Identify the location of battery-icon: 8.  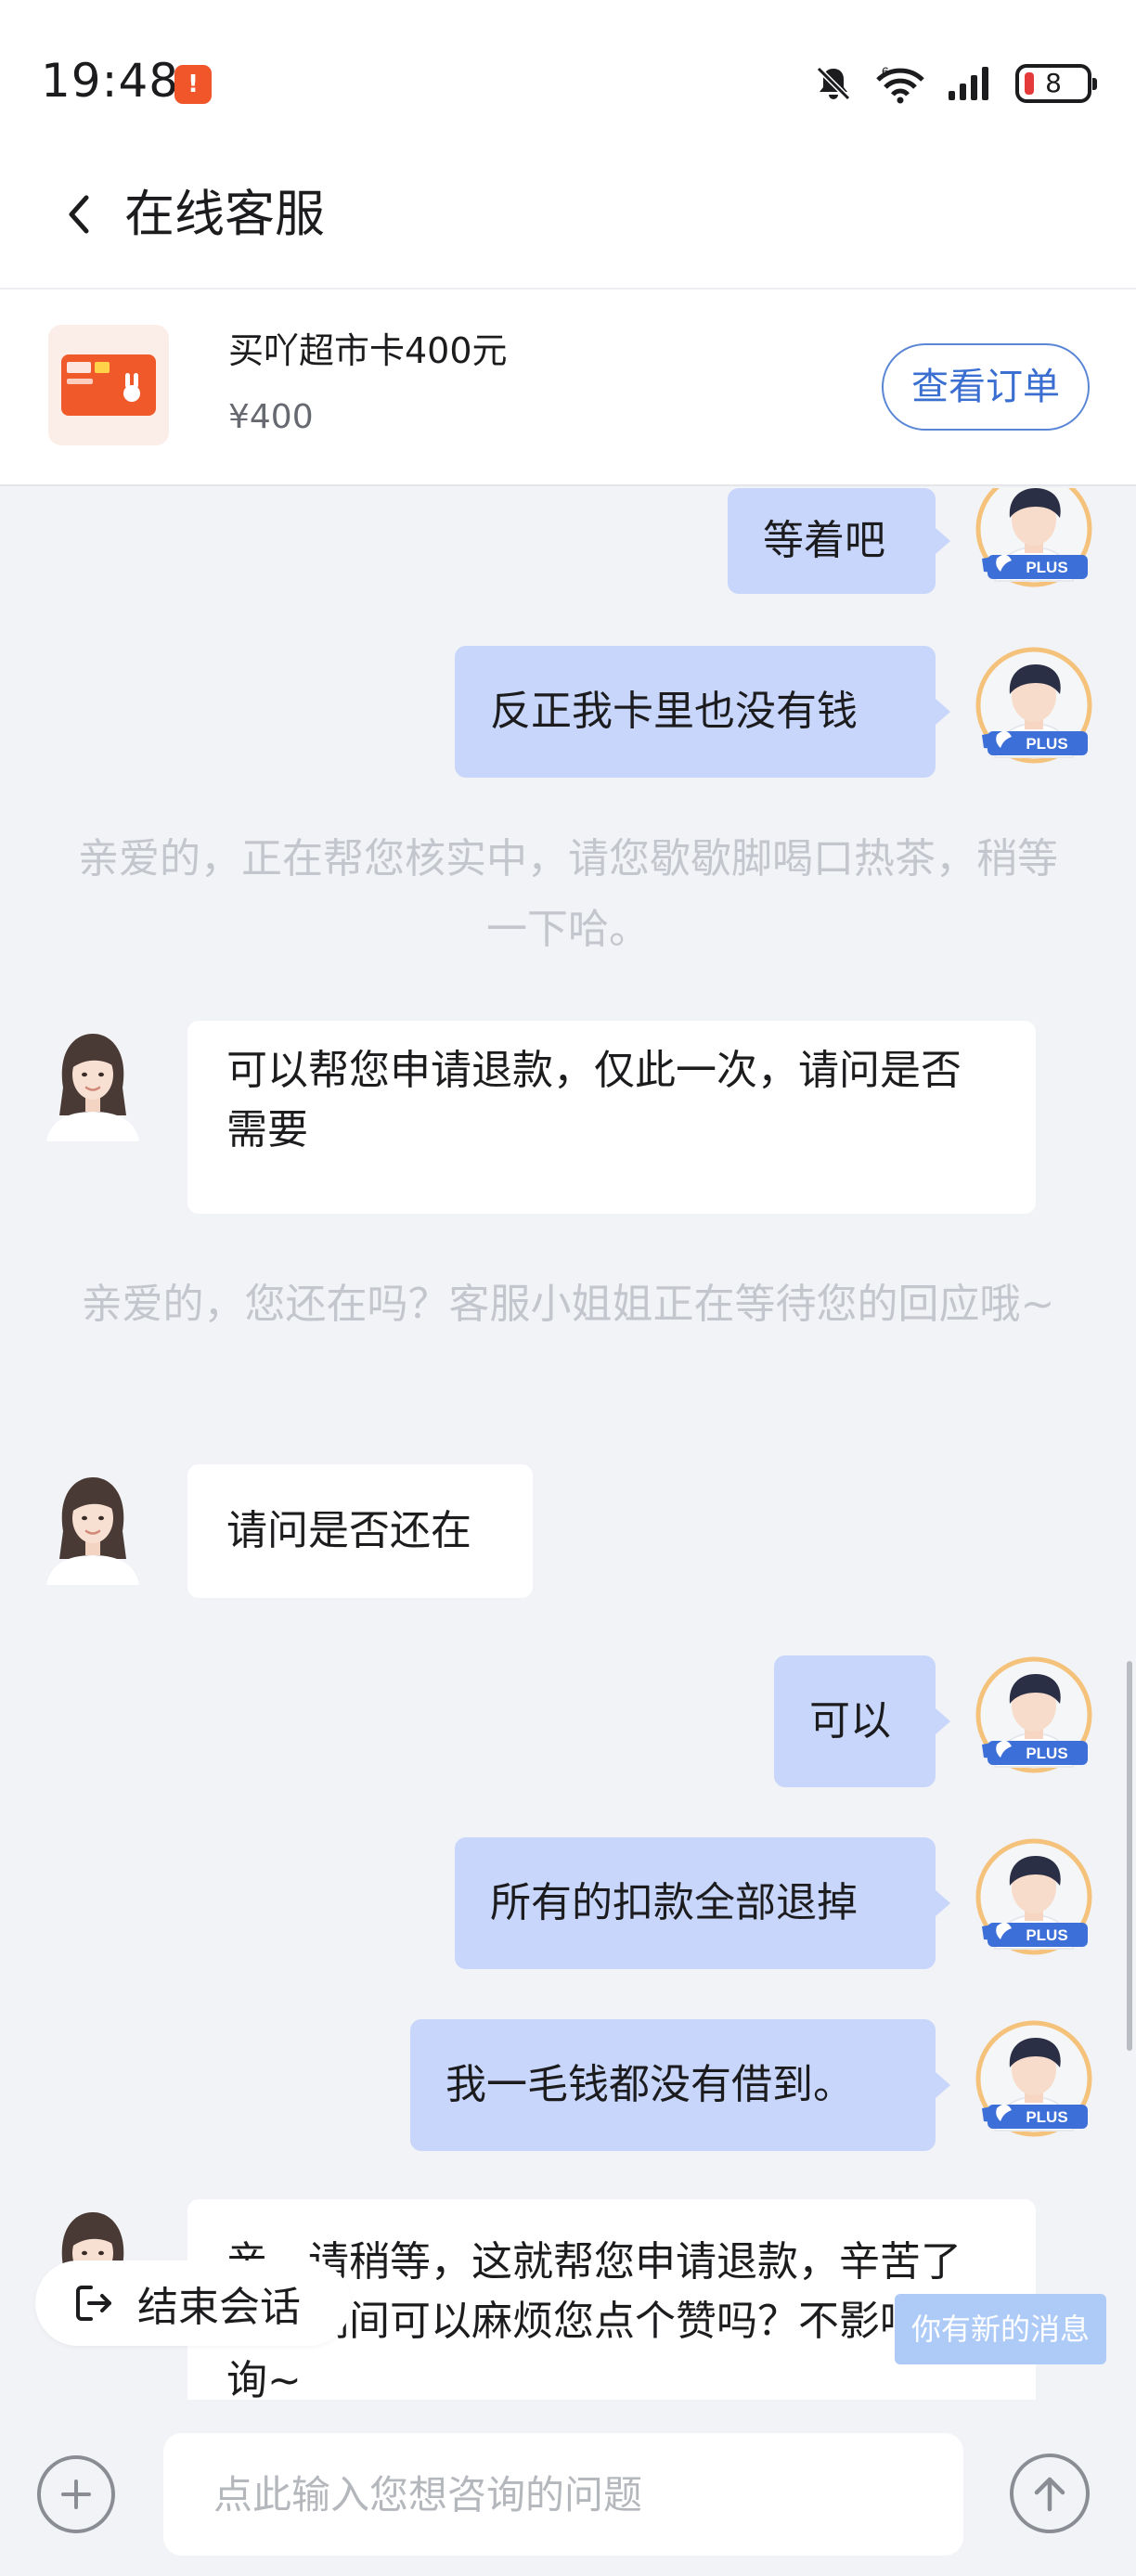
(1056, 84).